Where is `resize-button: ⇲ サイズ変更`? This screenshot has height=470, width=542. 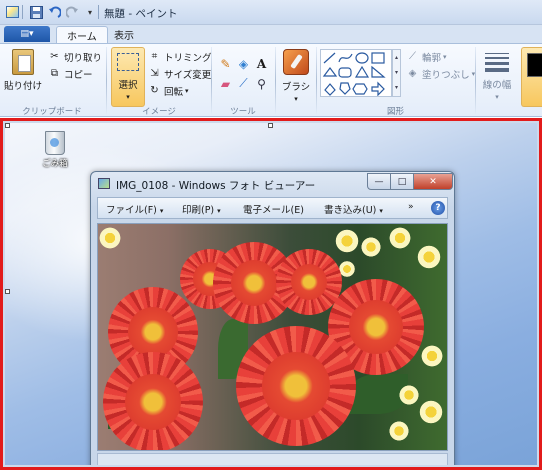 resize-button: ⇲ サイズ変更 is located at coordinates (179, 73).